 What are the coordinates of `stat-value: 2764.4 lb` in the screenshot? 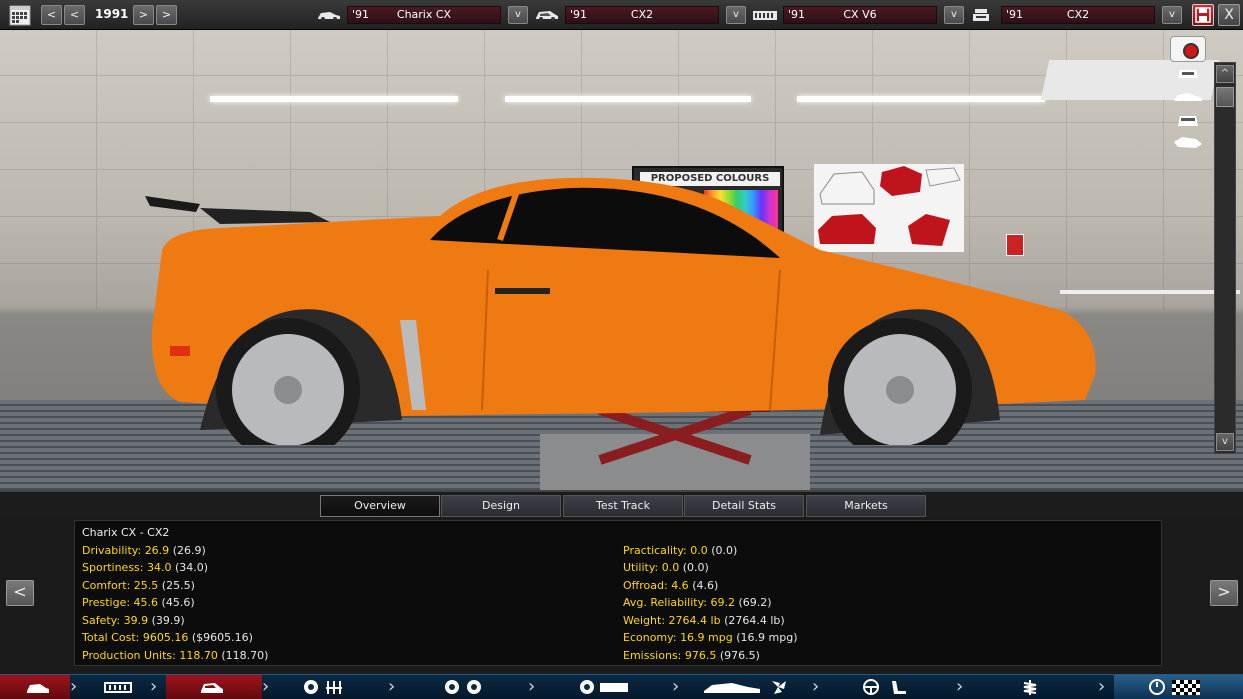 It's located at (694, 620).